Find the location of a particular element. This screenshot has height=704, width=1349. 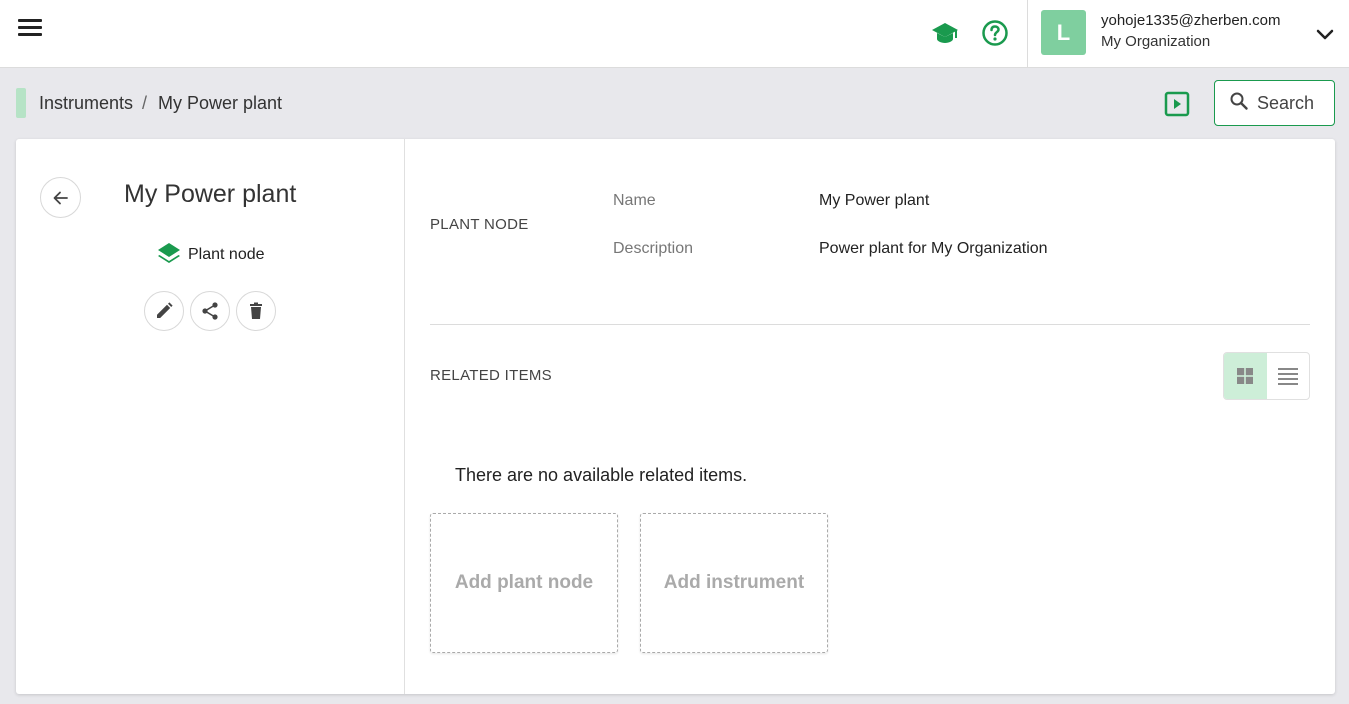

add-instrument-card: Add instrument is located at coordinates (734, 583).